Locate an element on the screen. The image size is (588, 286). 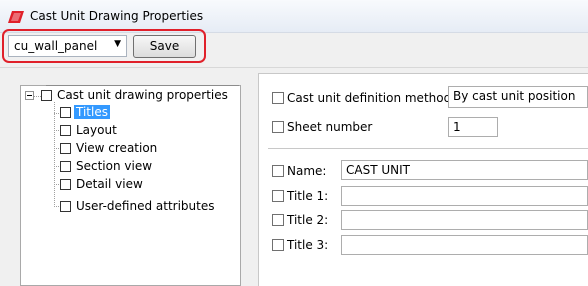
sheet-number-input: 1 is located at coordinates (473, 127).